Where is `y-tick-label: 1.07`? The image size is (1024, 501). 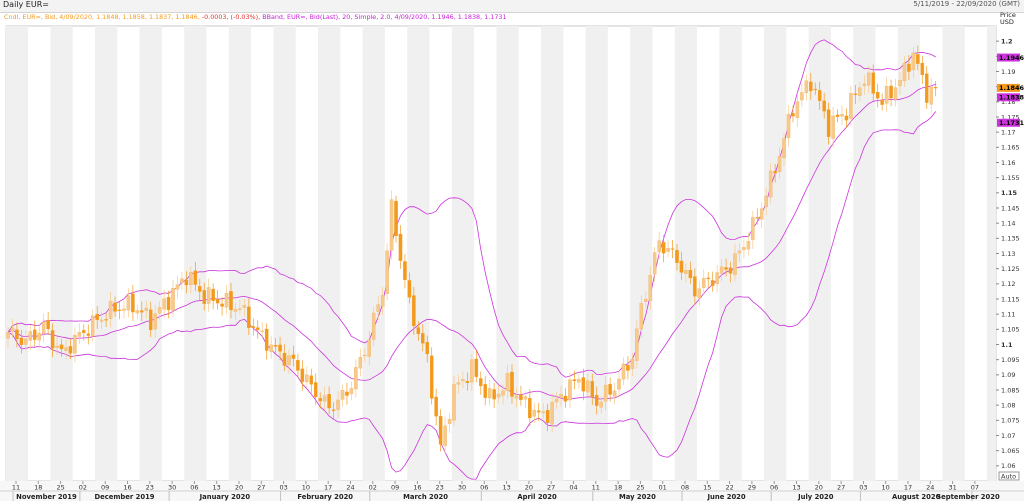 y-tick-label: 1.07 is located at coordinates (1008, 436).